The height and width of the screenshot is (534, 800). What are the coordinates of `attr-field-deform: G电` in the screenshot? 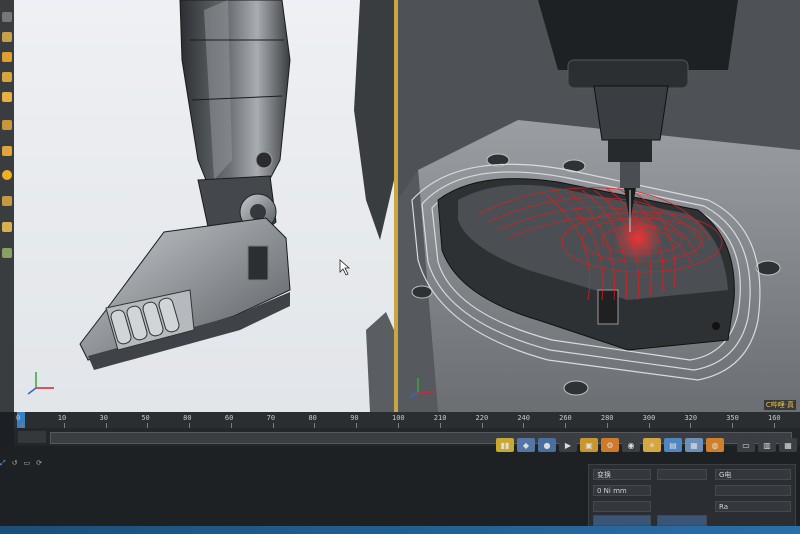 It's located at (753, 474).